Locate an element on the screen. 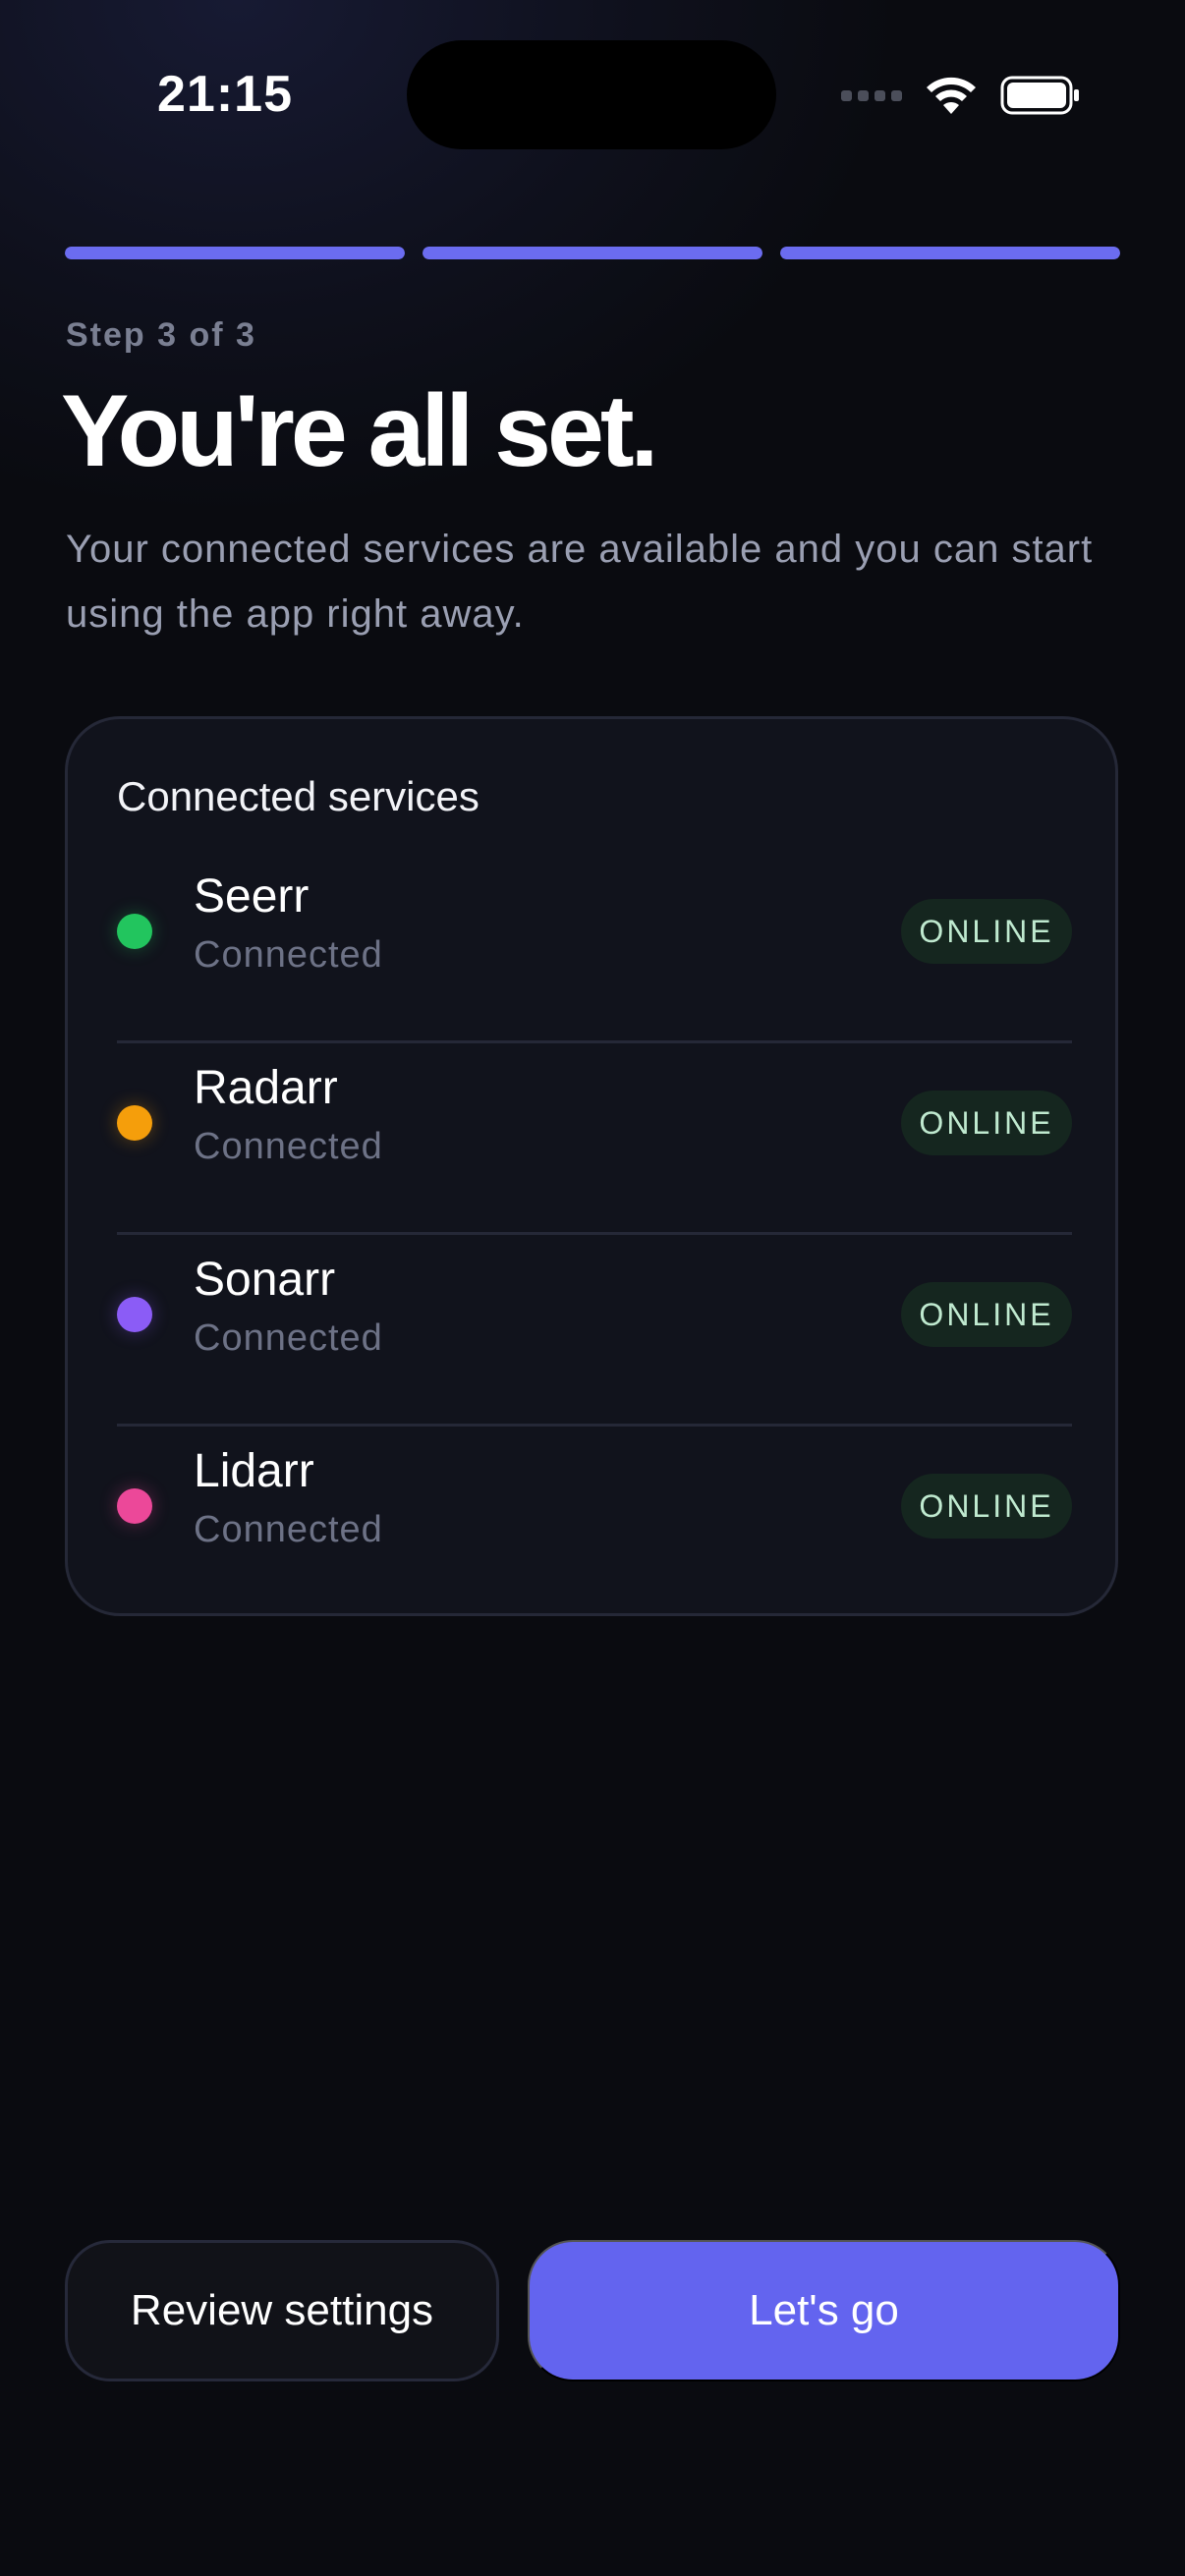 This screenshot has height=2576, width=1185. service-row-radarr: Radarr Connected ONLINE is located at coordinates (619, 1137).